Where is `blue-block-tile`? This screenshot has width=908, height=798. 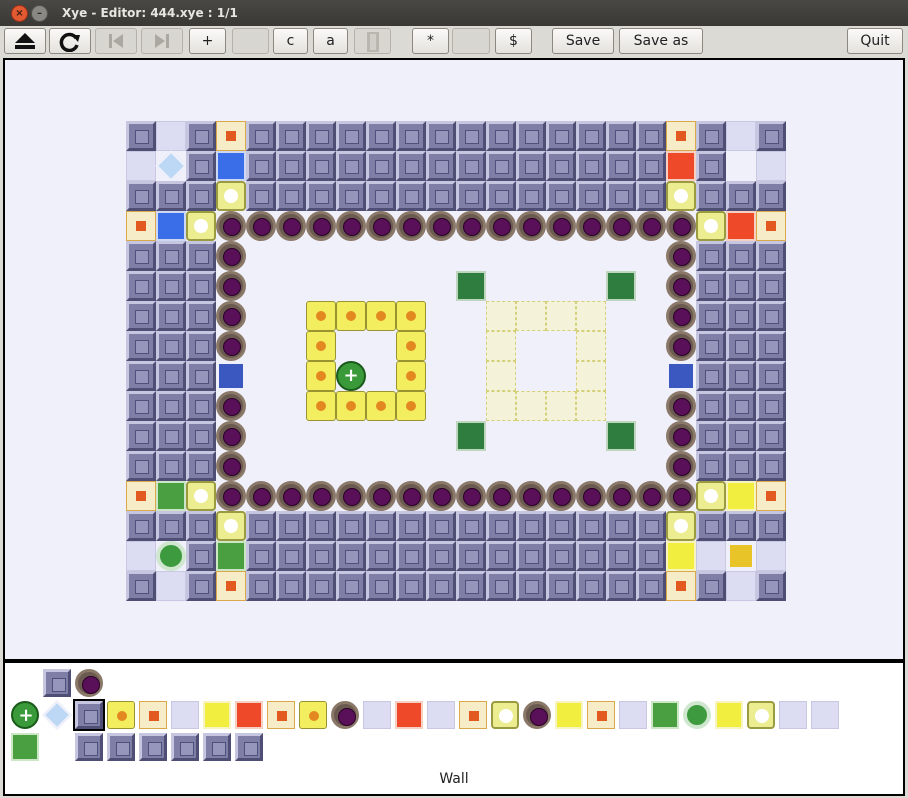 blue-block-tile is located at coordinates (231, 376).